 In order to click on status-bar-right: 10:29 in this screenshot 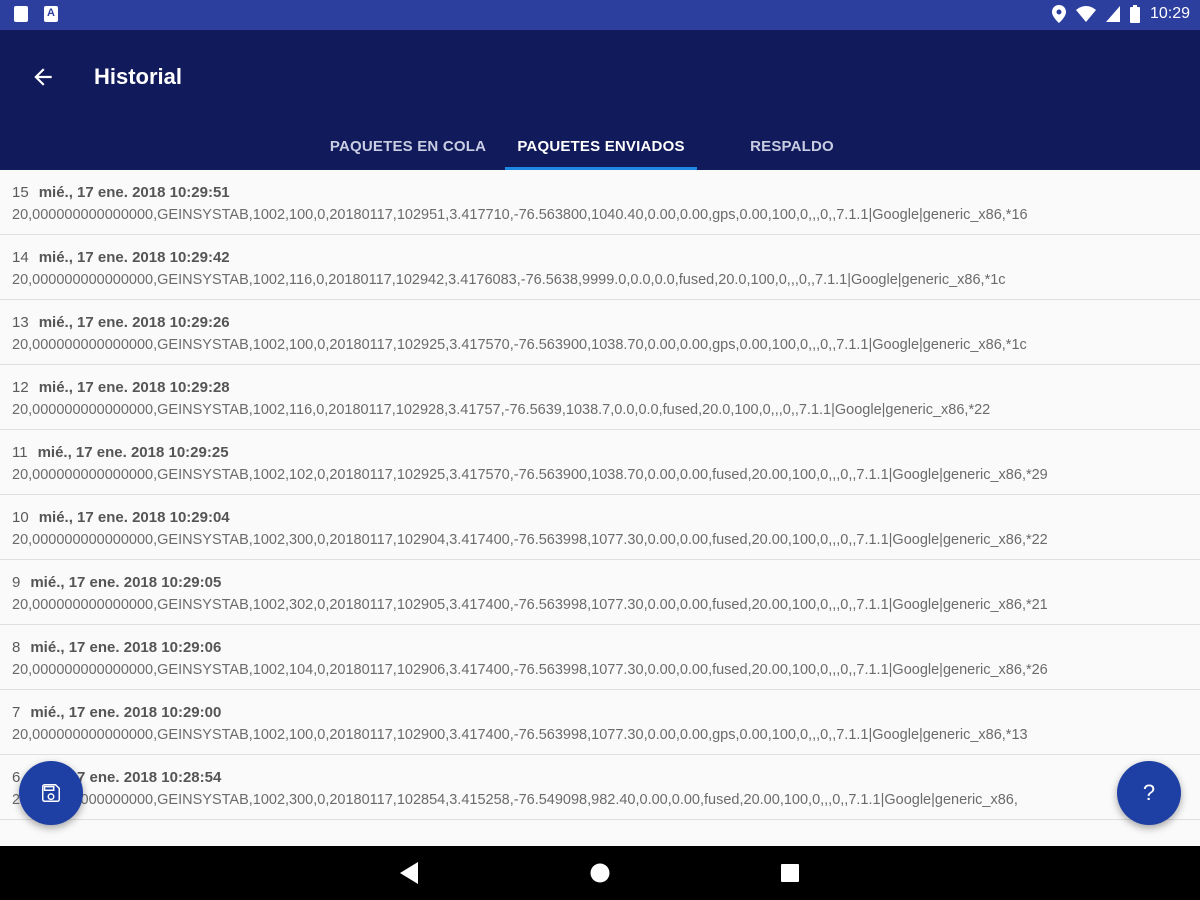, I will do `click(1120, 14)`.